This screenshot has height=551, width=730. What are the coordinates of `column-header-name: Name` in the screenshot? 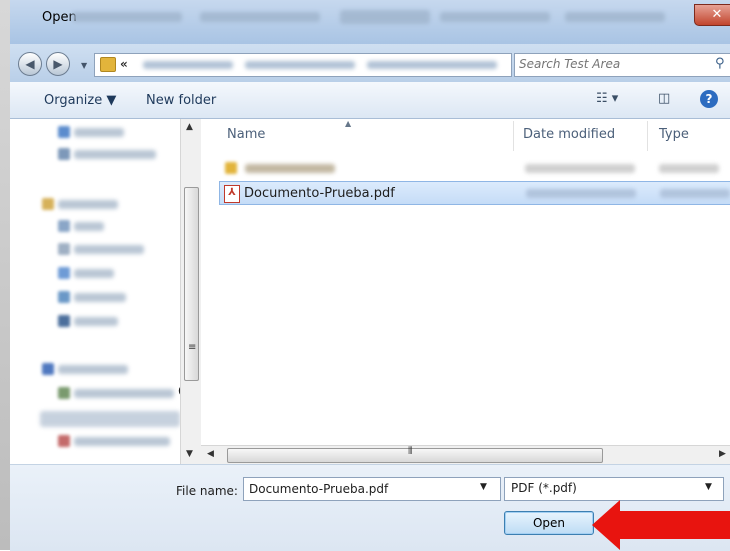 It's located at (246, 134).